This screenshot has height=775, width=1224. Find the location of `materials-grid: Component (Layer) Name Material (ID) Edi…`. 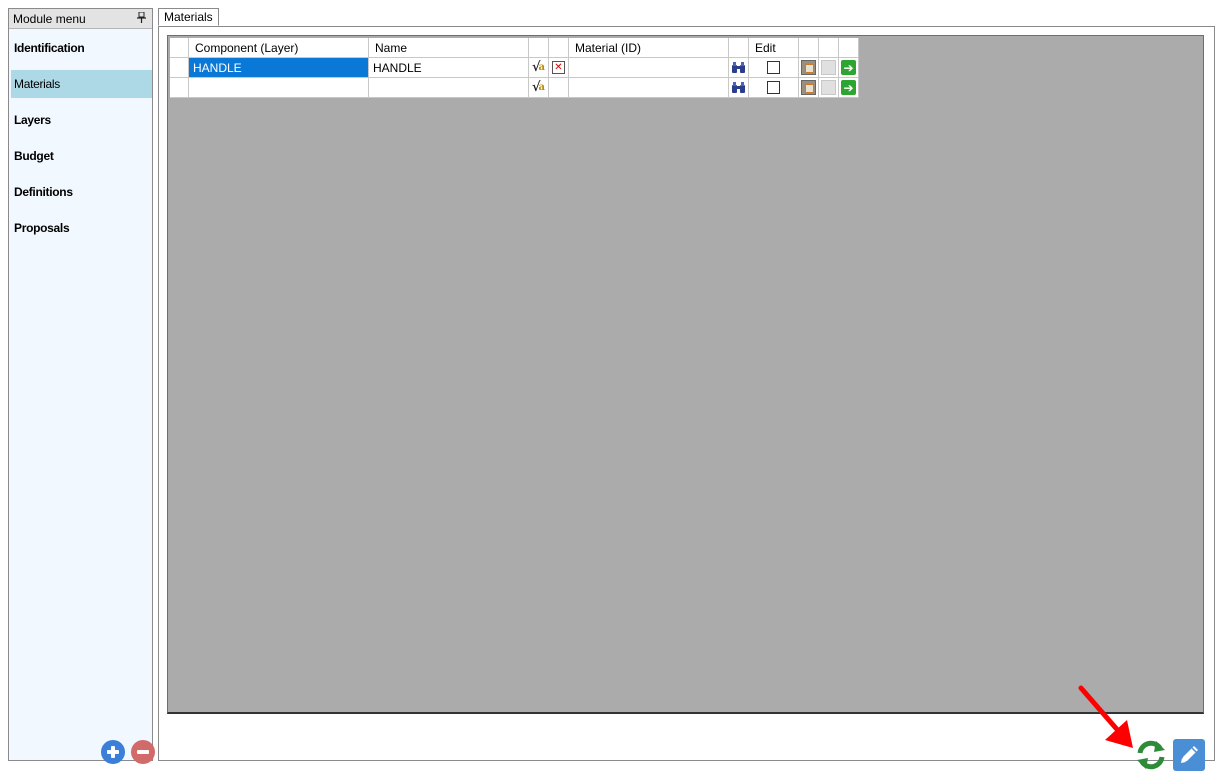

materials-grid: Component (Layer) Name Material (ID) Edi… is located at coordinates (514, 68).